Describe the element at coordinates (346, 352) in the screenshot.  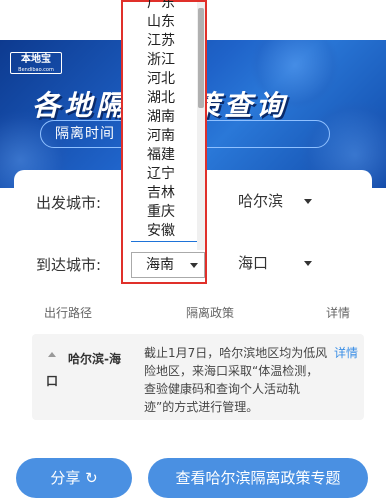
I see `detail-link: 详情` at that location.